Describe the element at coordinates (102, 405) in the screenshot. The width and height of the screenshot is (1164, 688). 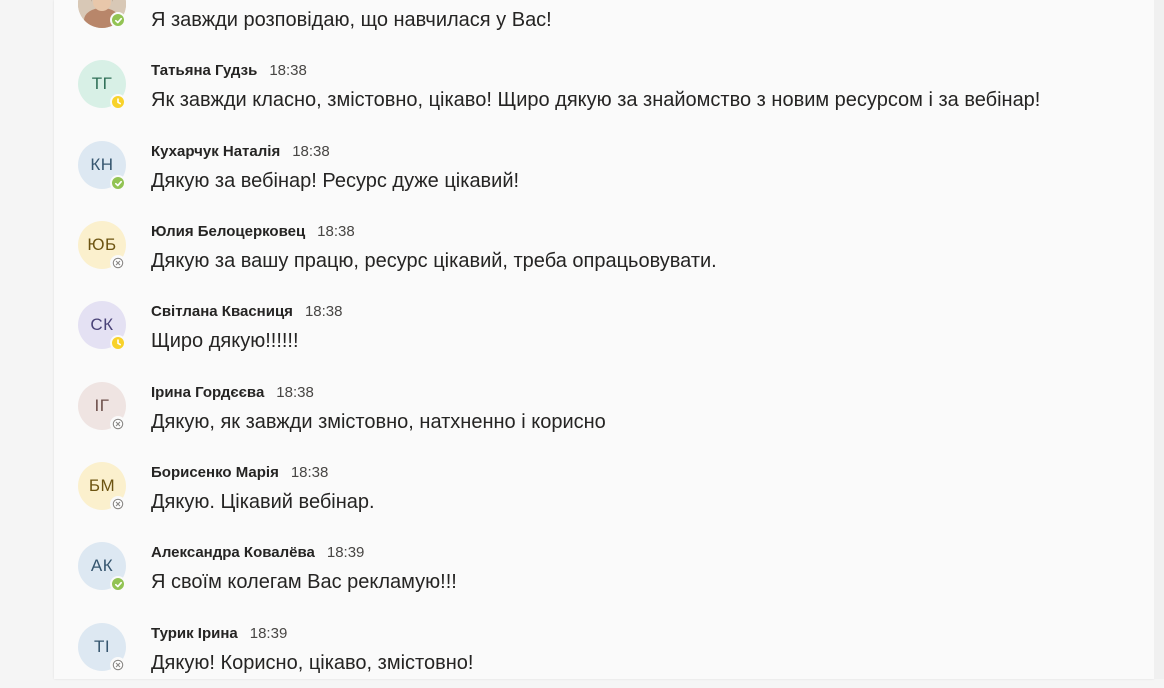
I see `avatar-initials: ІГ` at that location.